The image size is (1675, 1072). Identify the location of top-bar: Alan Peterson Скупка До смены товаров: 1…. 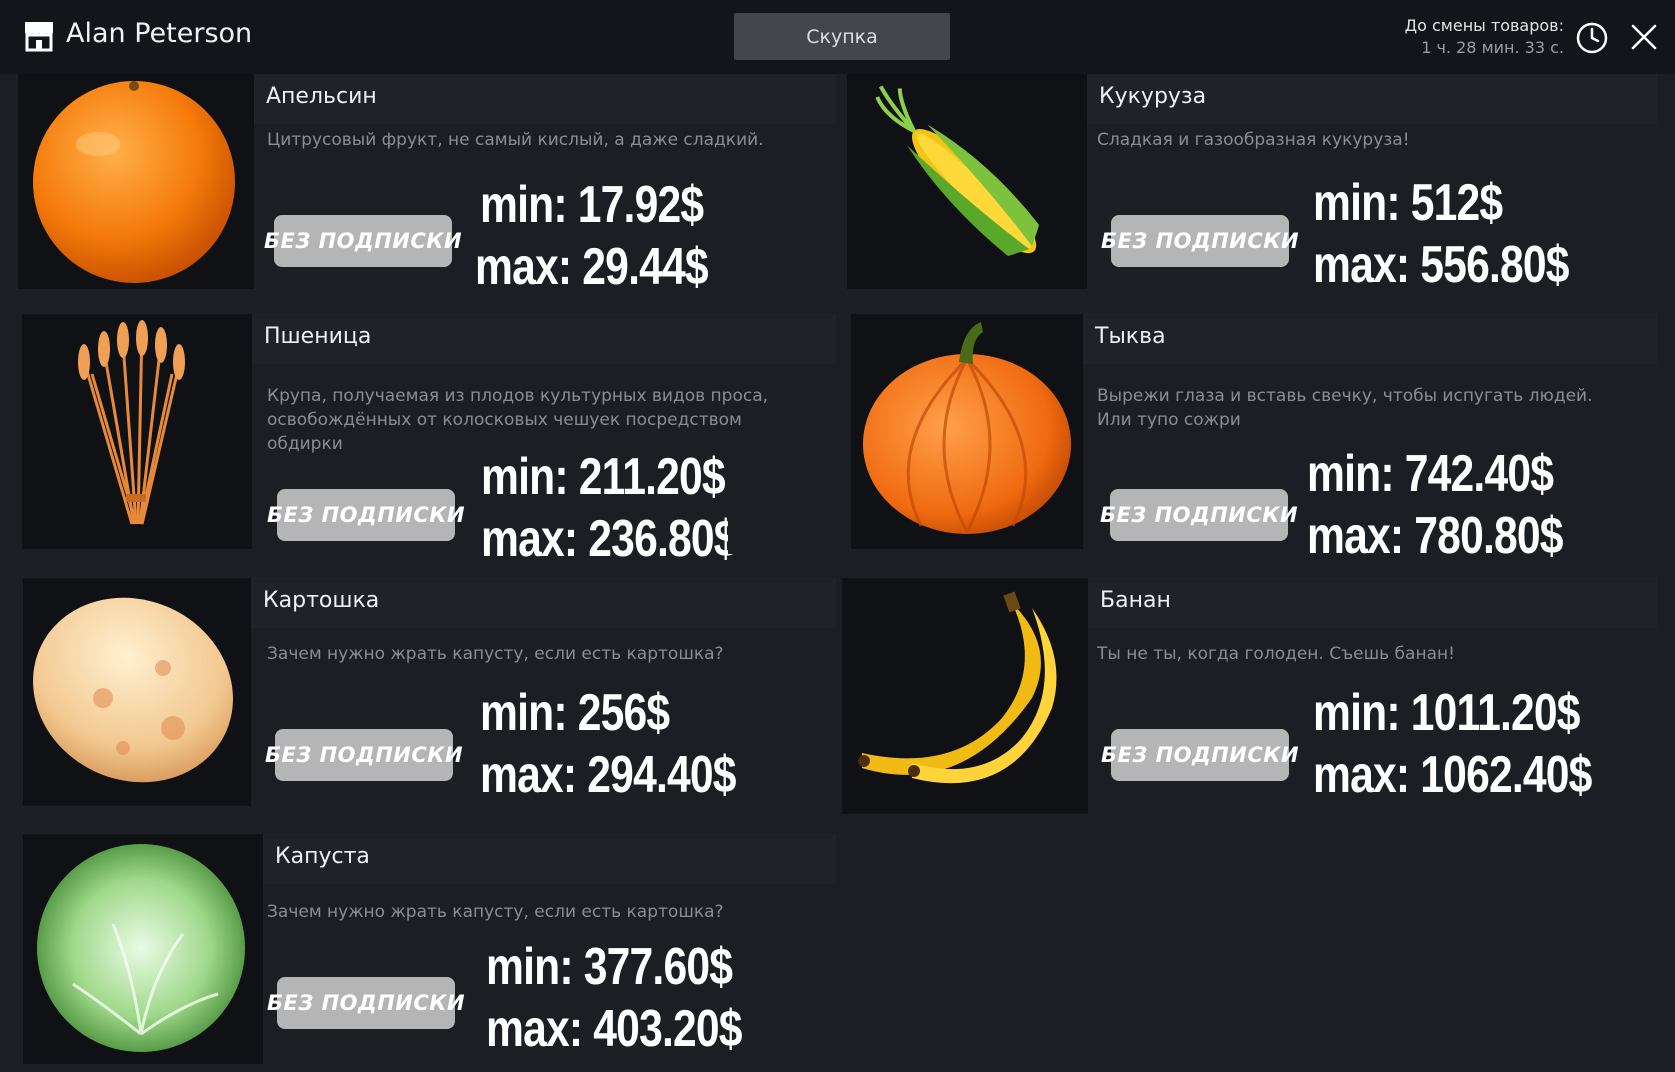
(837, 37).